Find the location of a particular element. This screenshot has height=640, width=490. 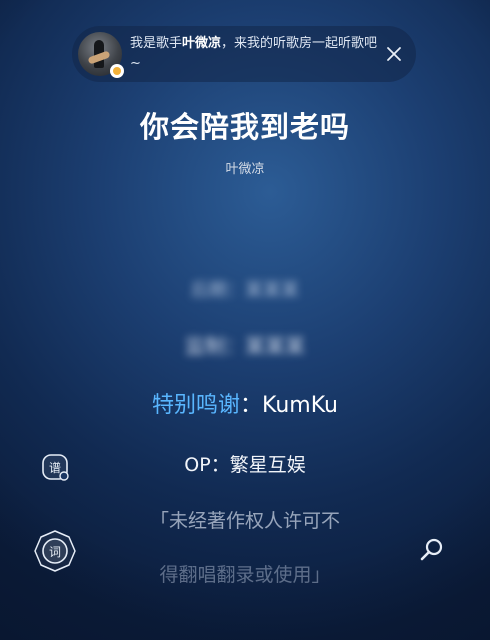

singer-invite-banner: 我是歌手叶微凉，来我的听歌房一起听歌吧~ is located at coordinates (244, 54).